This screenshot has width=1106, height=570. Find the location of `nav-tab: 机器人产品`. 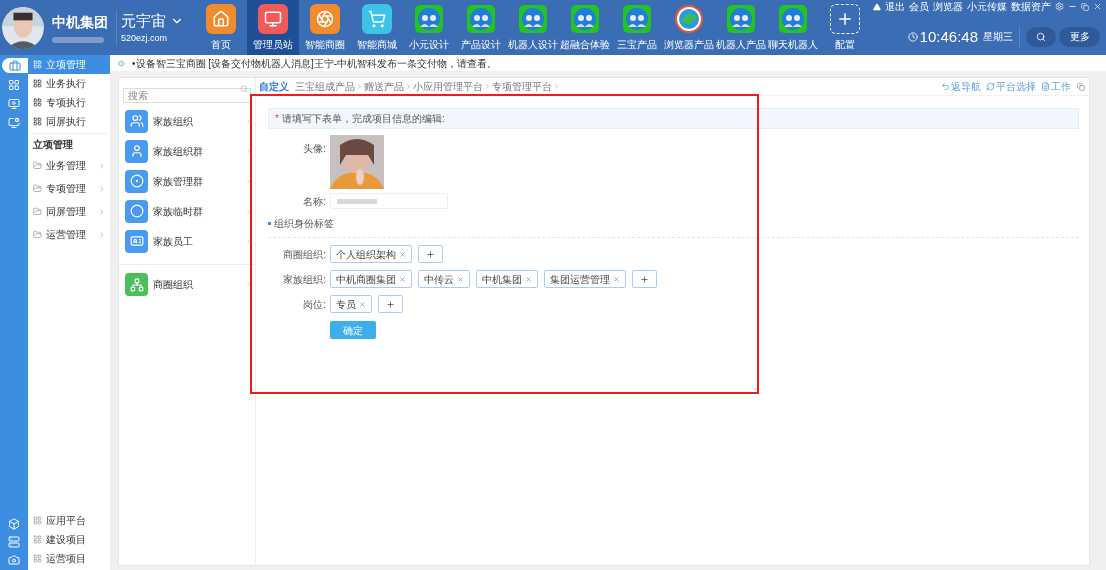

nav-tab: 机器人产品 is located at coordinates (741, 27).